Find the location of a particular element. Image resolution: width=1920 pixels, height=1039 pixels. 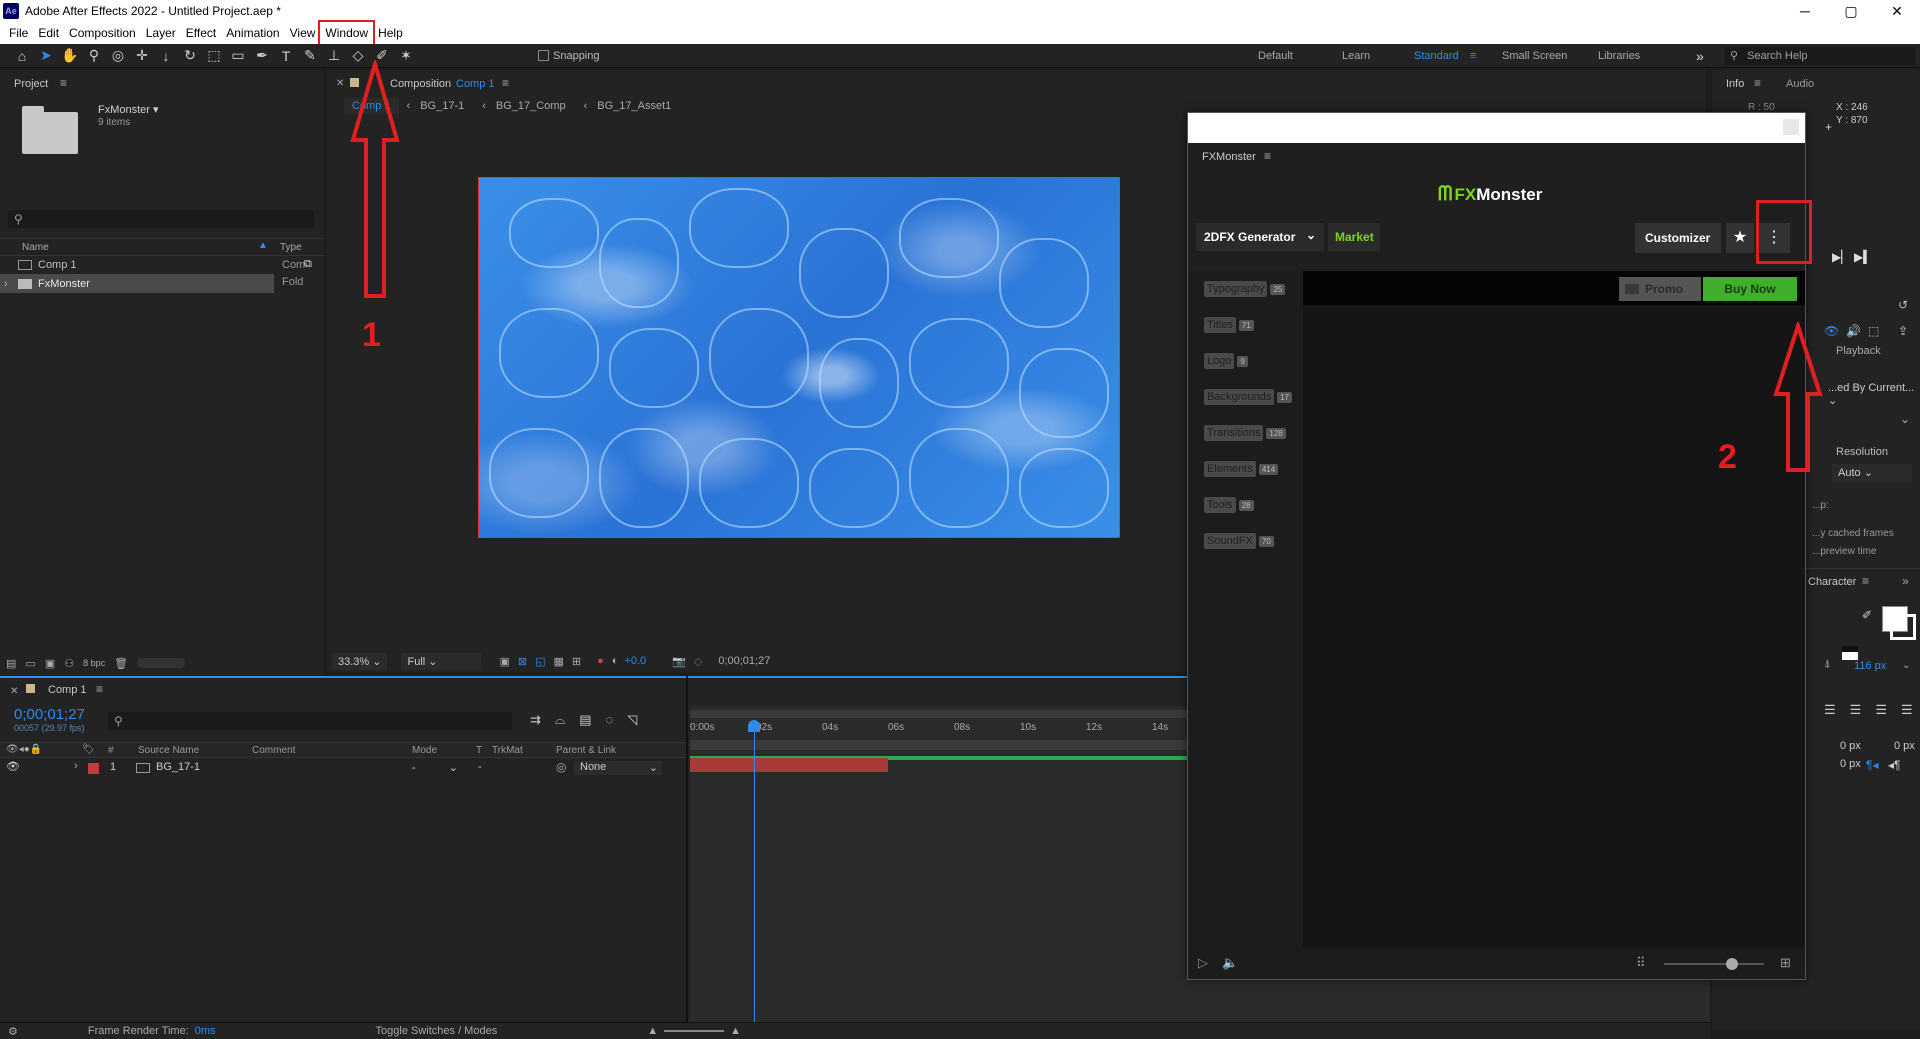

menu-effect: Effect is located at coordinates (201, 33).